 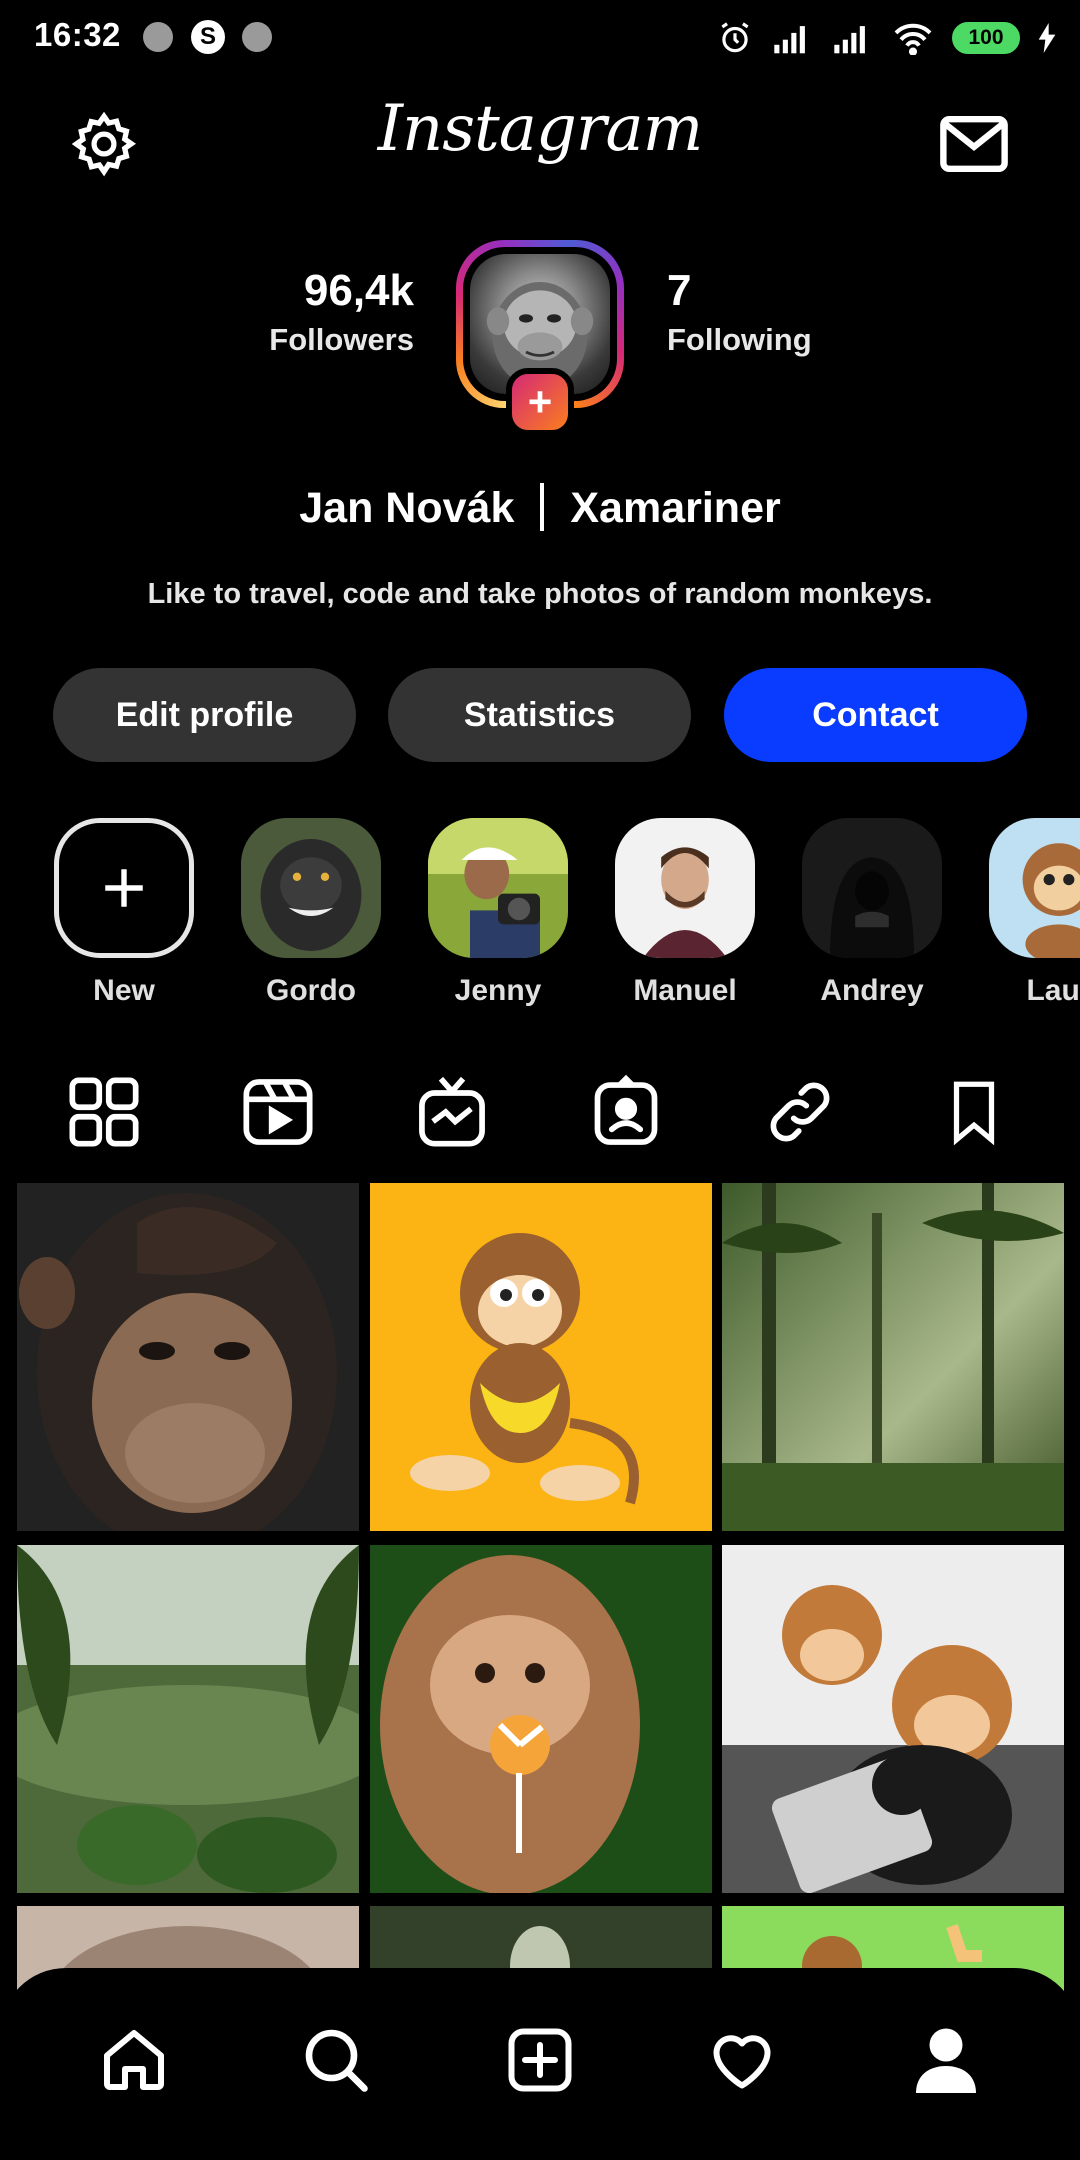 I want to click on add-highlight, so click(x=124, y=888).